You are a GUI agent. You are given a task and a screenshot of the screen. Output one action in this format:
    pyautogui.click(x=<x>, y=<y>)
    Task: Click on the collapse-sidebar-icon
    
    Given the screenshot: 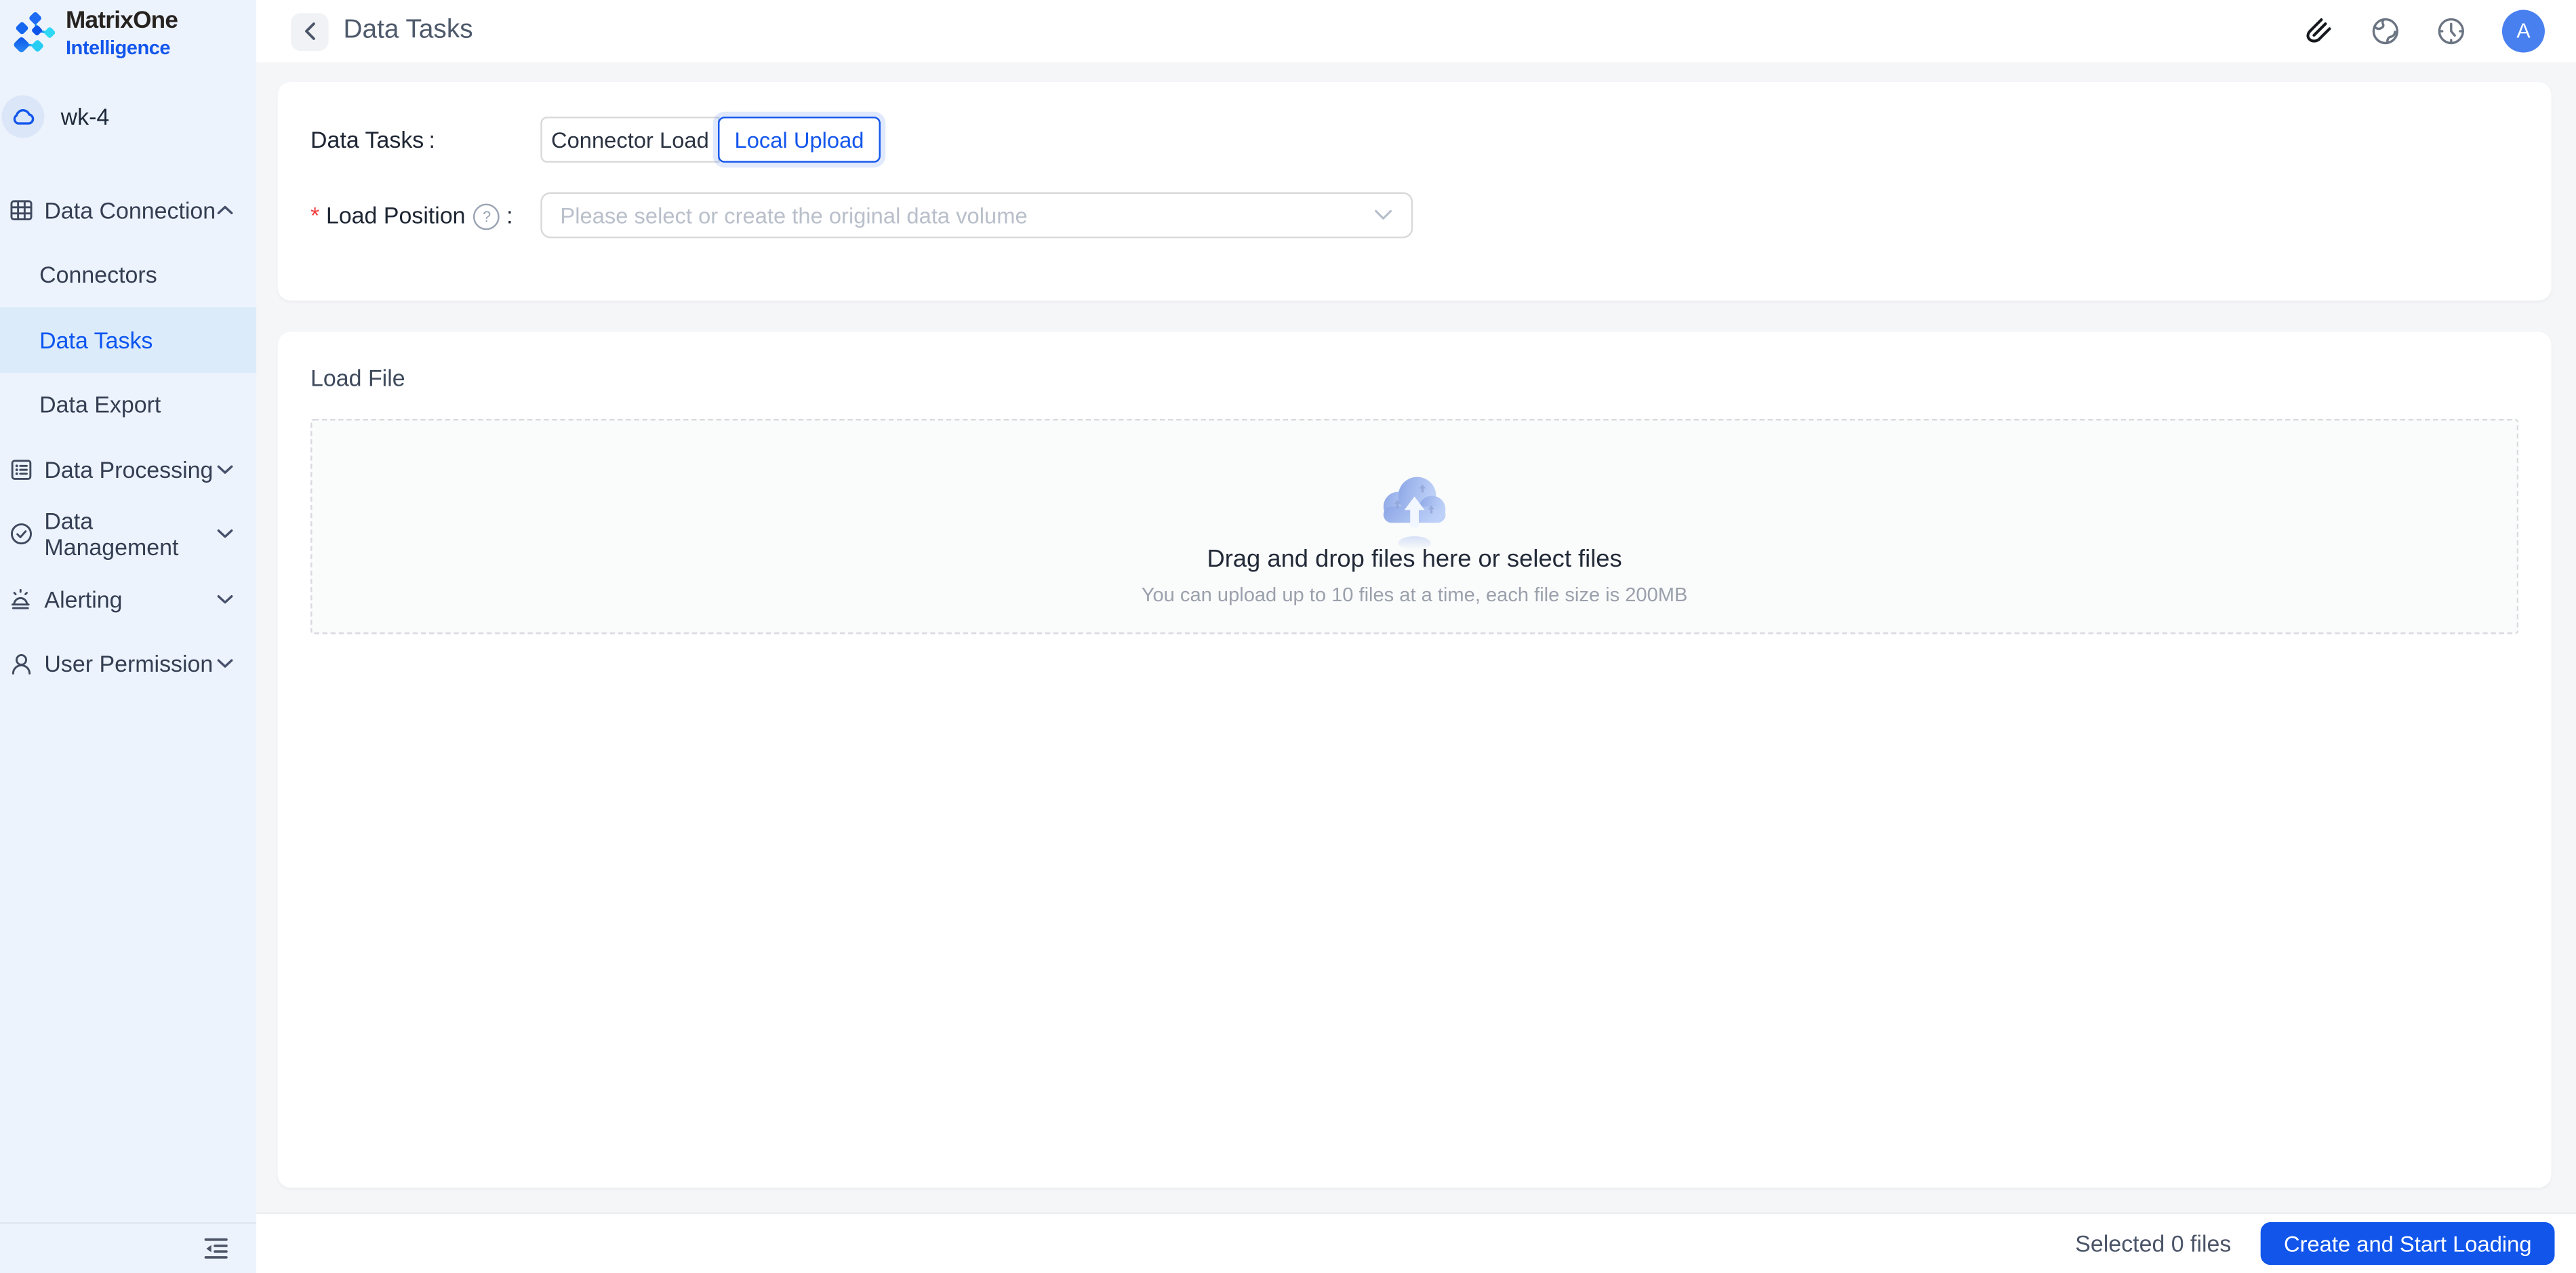 What is the action you would take?
    pyautogui.click(x=216, y=1248)
    